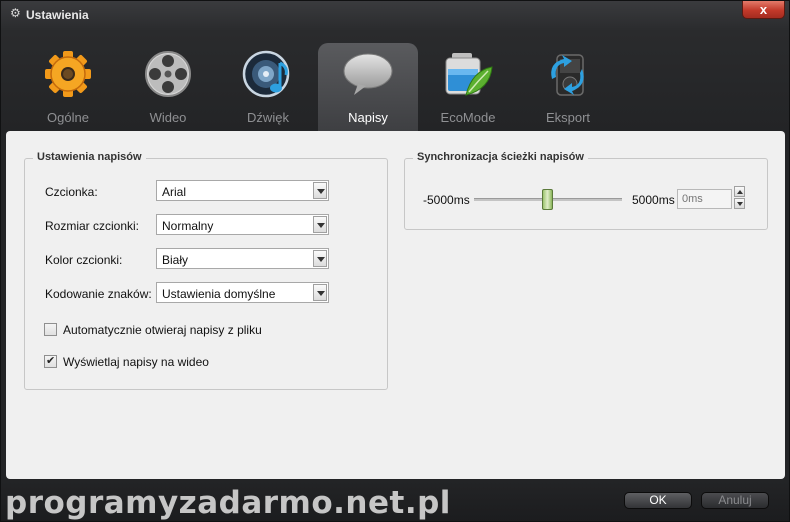 The width and height of the screenshot is (790, 522). Describe the element at coordinates (71, 192) in the screenshot. I see `font-label: Czcionka:` at that location.